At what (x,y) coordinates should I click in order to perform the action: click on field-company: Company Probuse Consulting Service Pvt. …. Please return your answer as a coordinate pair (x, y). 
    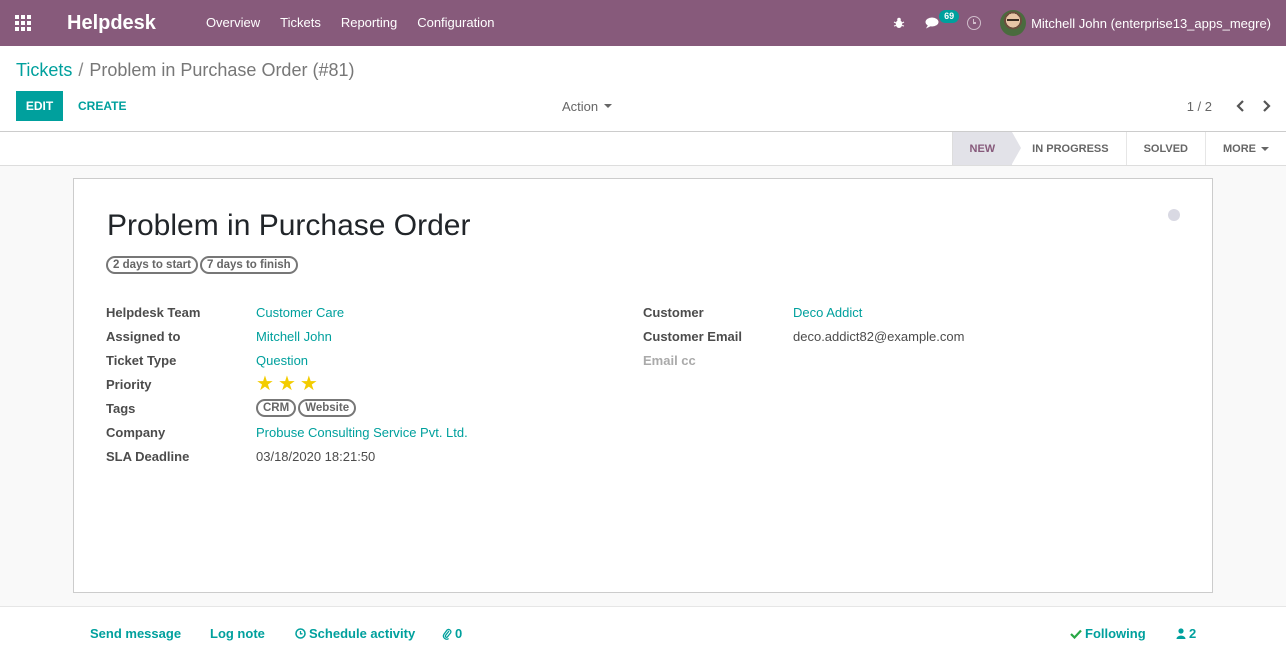
    Looking at the image, I should click on (287, 432).